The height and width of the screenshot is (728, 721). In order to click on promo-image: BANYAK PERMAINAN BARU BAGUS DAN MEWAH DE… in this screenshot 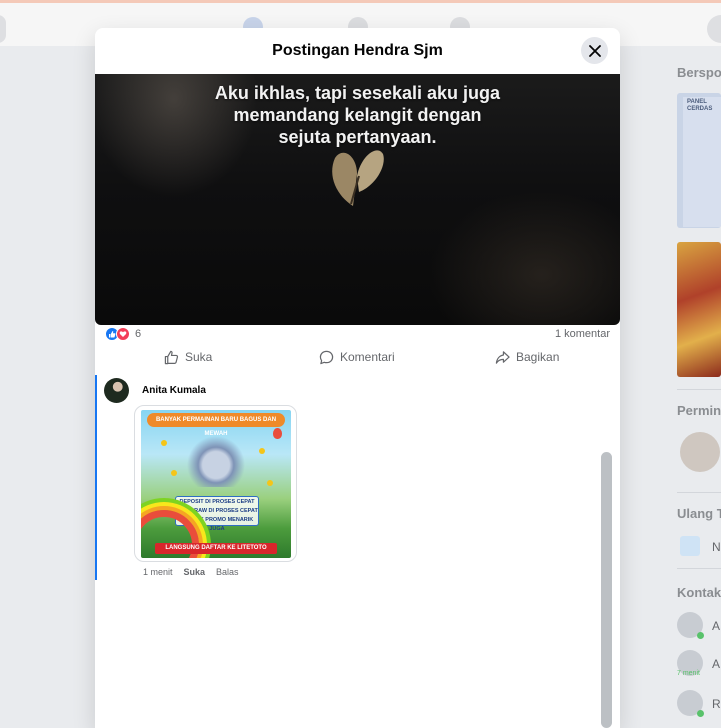, I will do `click(216, 484)`.